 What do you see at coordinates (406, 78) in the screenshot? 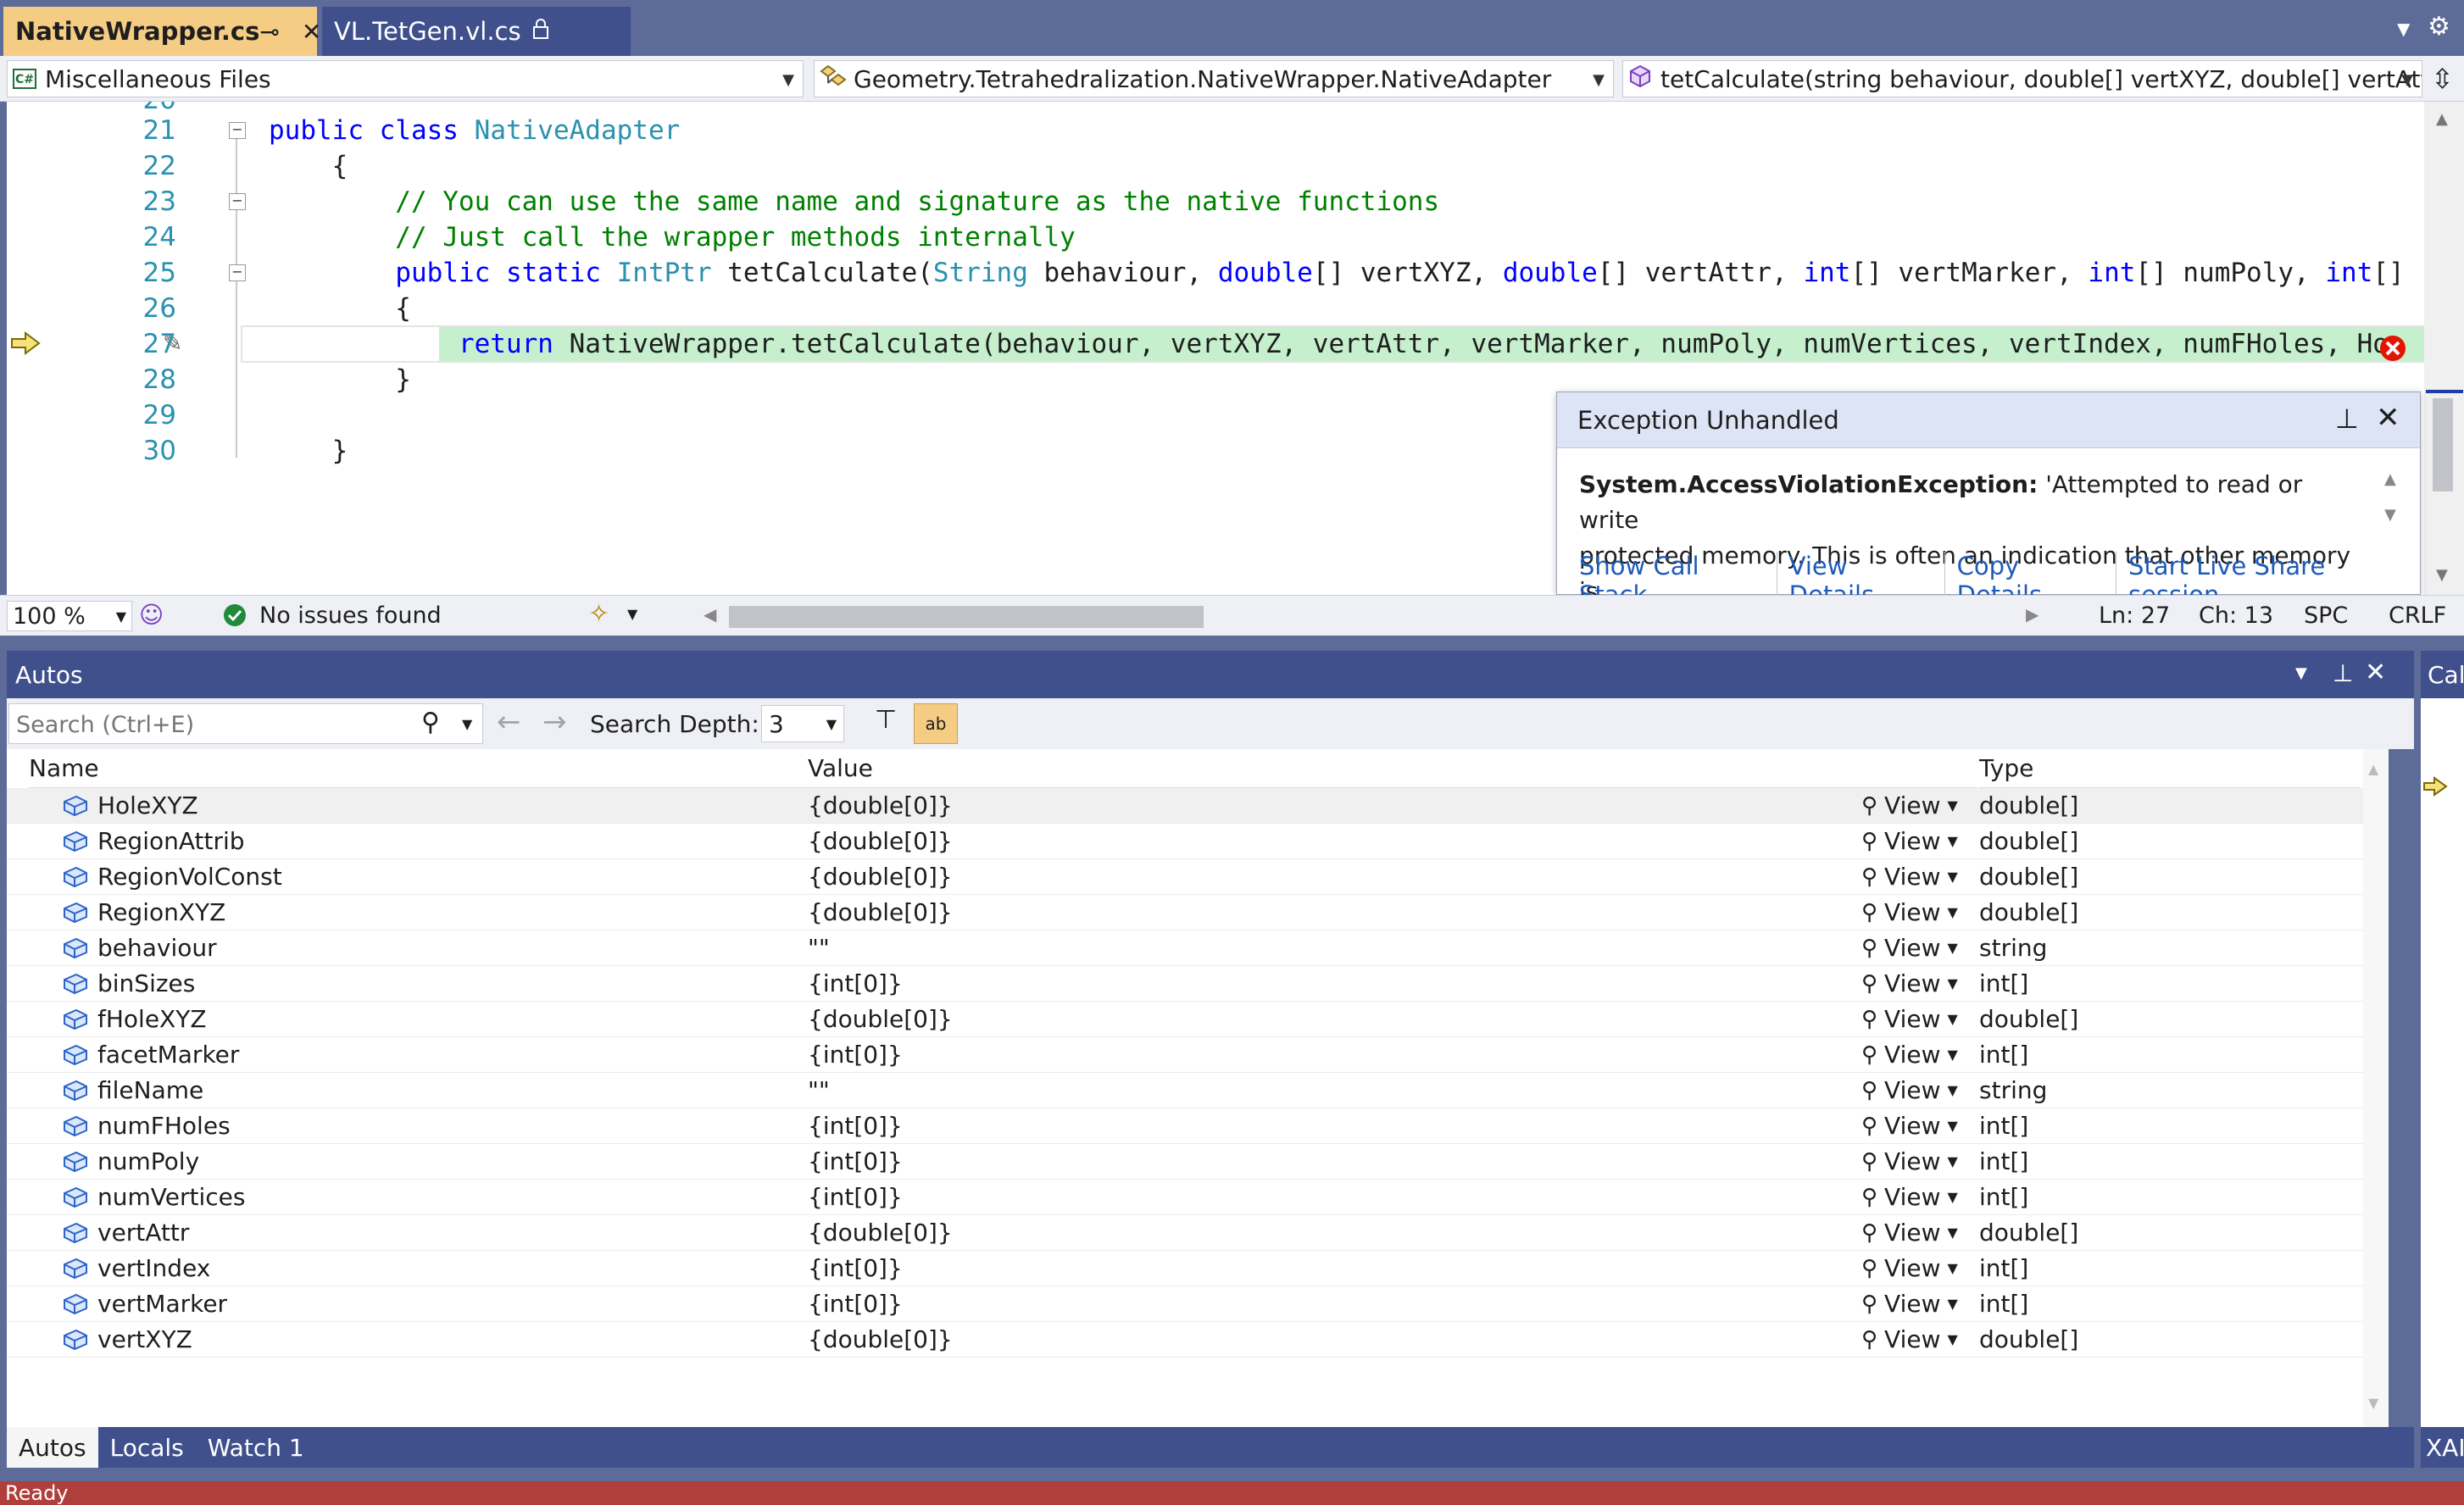
I see `project-dropdown: C# Miscellaneous Files ▼` at bounding box center [406, 78].